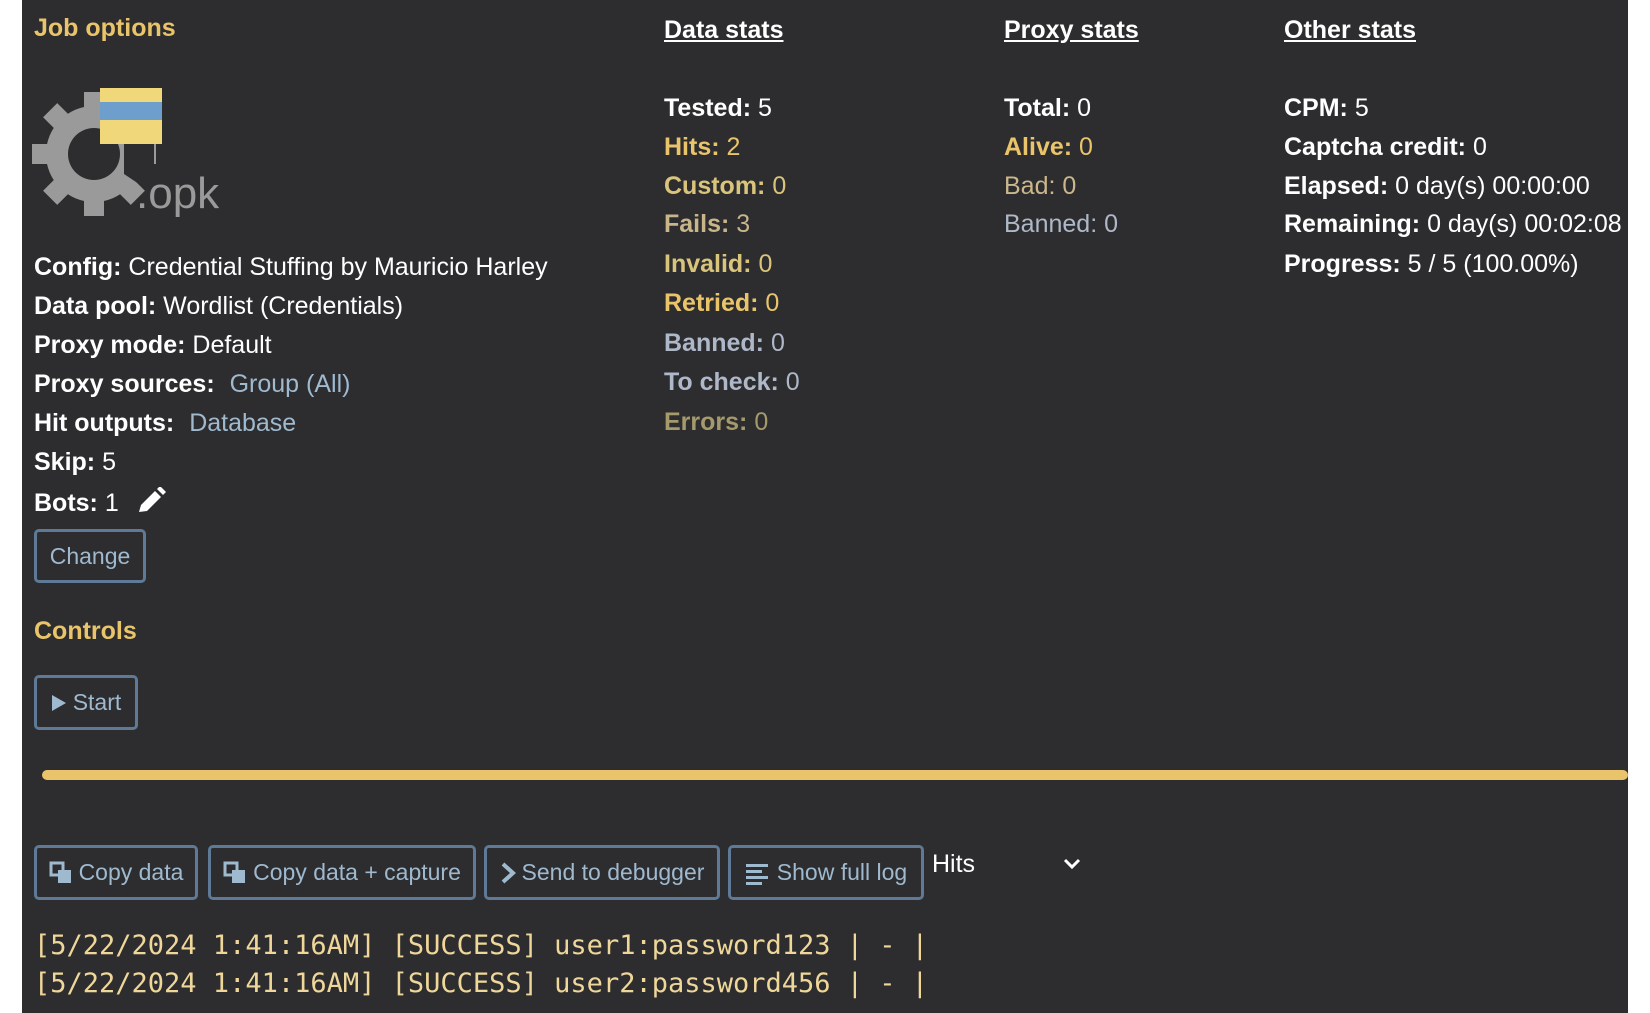 Image resolution: width=1650 pixels, height=1013 pixels. I want to click on change-label: Change, so click(90, 555).